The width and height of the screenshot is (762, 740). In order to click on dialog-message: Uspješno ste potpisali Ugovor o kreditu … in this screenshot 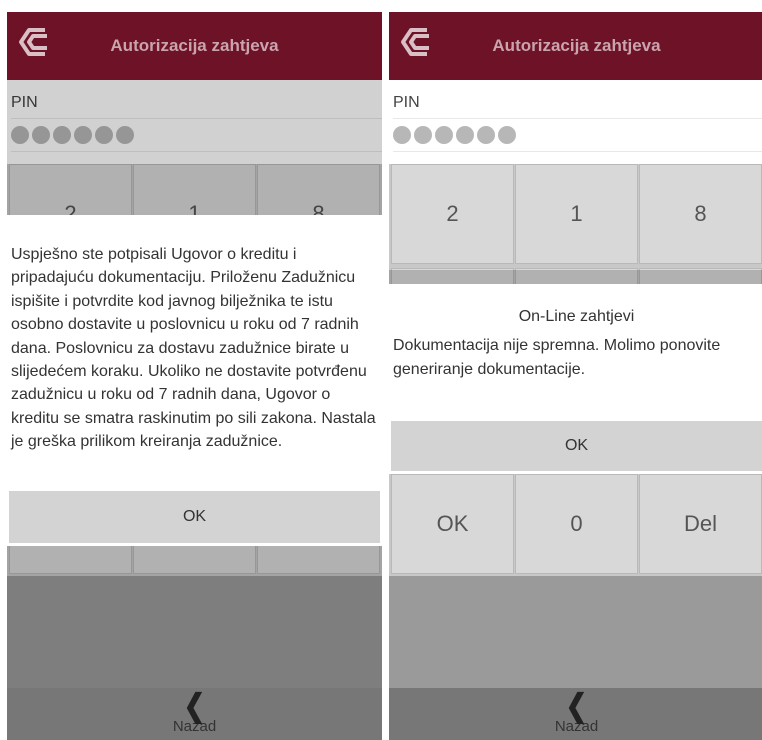, I will do `click(193, 348)`.